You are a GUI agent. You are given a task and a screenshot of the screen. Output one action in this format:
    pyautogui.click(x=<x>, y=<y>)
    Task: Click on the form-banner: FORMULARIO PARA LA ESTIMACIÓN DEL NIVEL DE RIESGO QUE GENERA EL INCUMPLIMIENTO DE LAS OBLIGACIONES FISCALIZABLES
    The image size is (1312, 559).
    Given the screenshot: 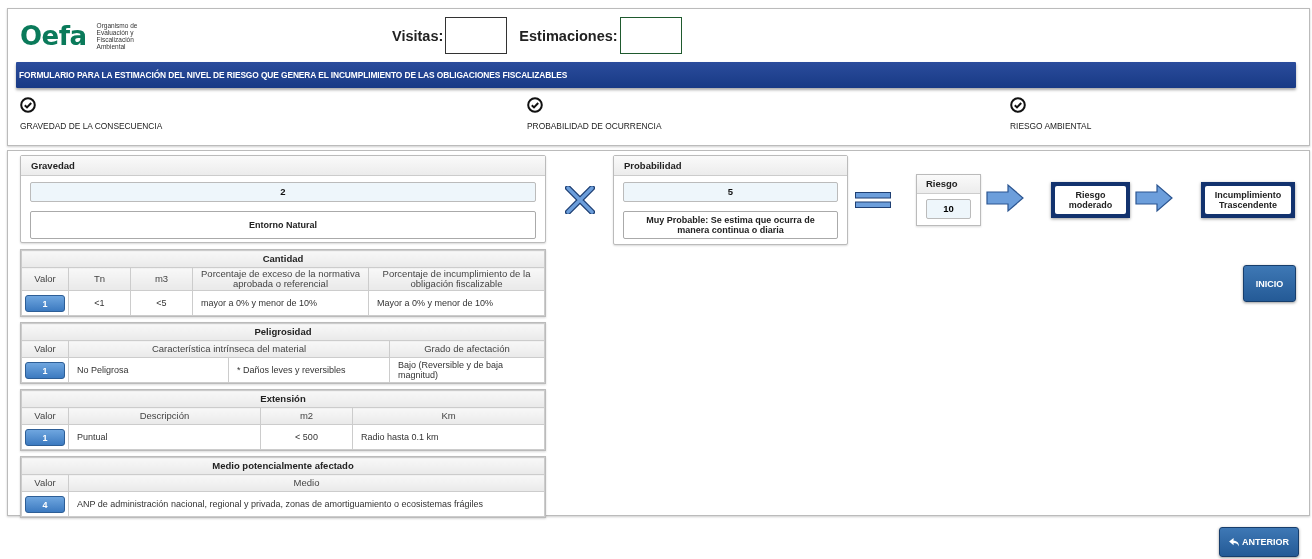 What is the action you would take?
    pyautogui.click(x=656, y=75)
    